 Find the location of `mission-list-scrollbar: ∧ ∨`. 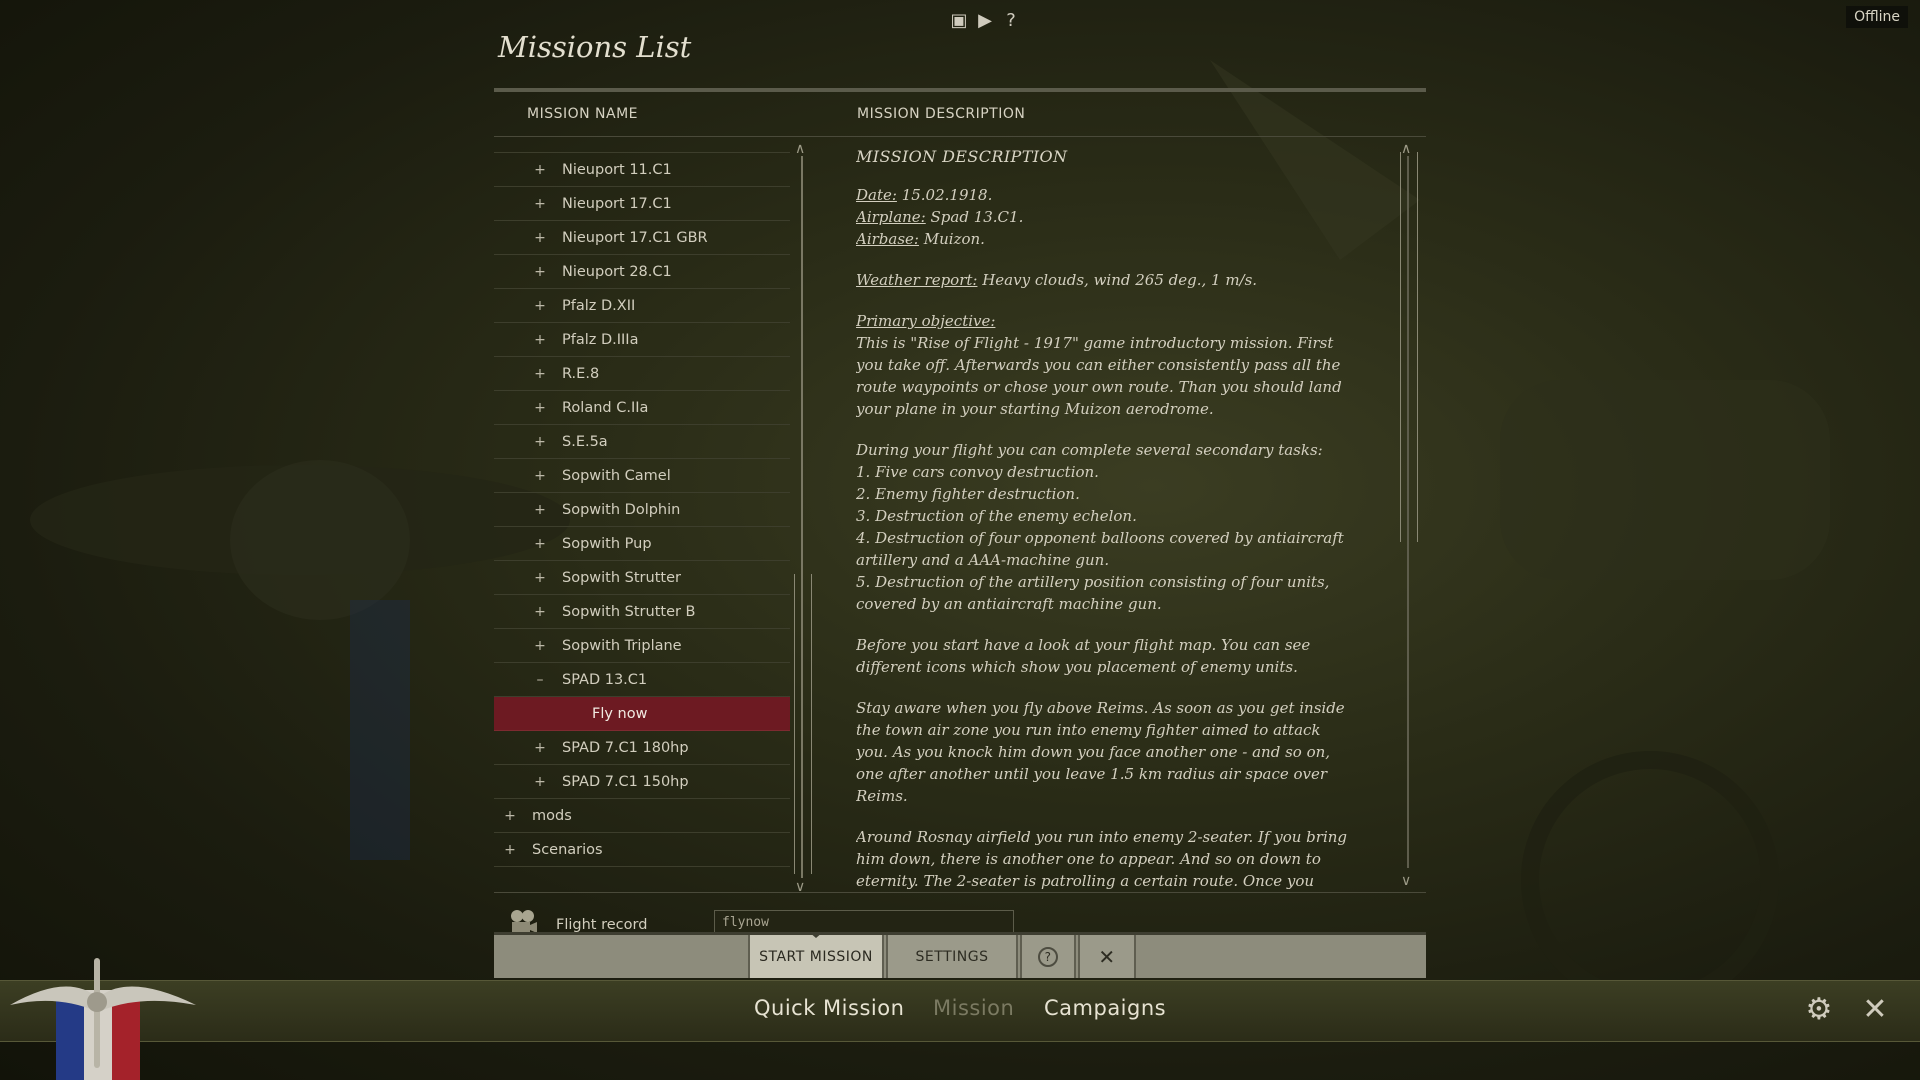

mission-list-scrollbar: ∧ ∨ is located at coordinates (803, 519).